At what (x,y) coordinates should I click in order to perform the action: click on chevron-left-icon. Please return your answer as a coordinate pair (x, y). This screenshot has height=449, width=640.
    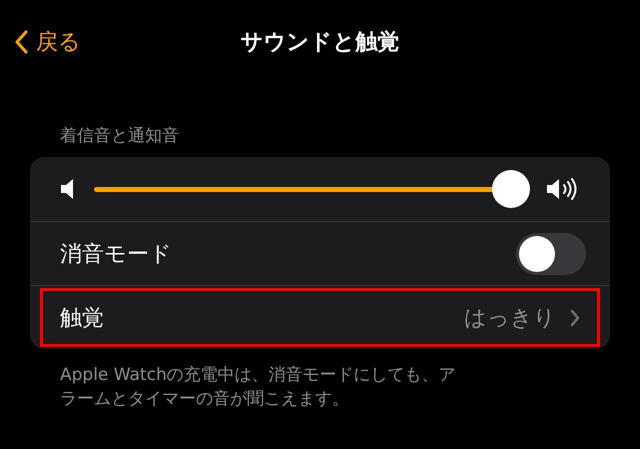
    Looking at the image, I should click on (21, 42).